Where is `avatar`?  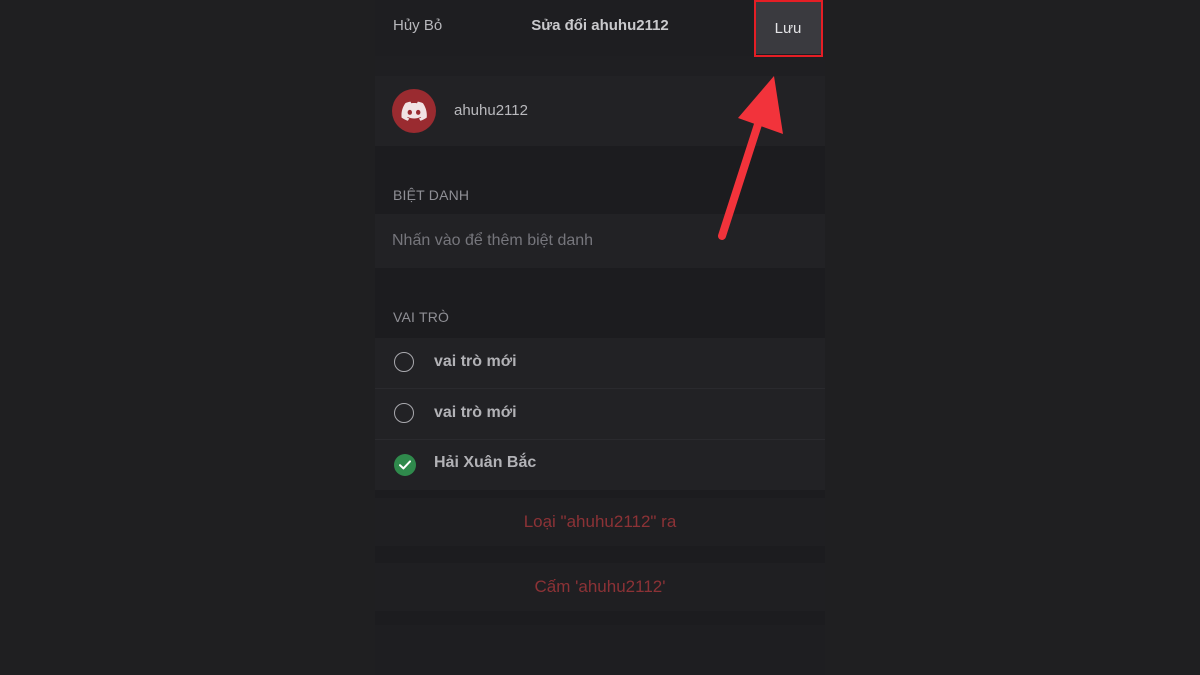 avatar is located at coordinates (414, 111).